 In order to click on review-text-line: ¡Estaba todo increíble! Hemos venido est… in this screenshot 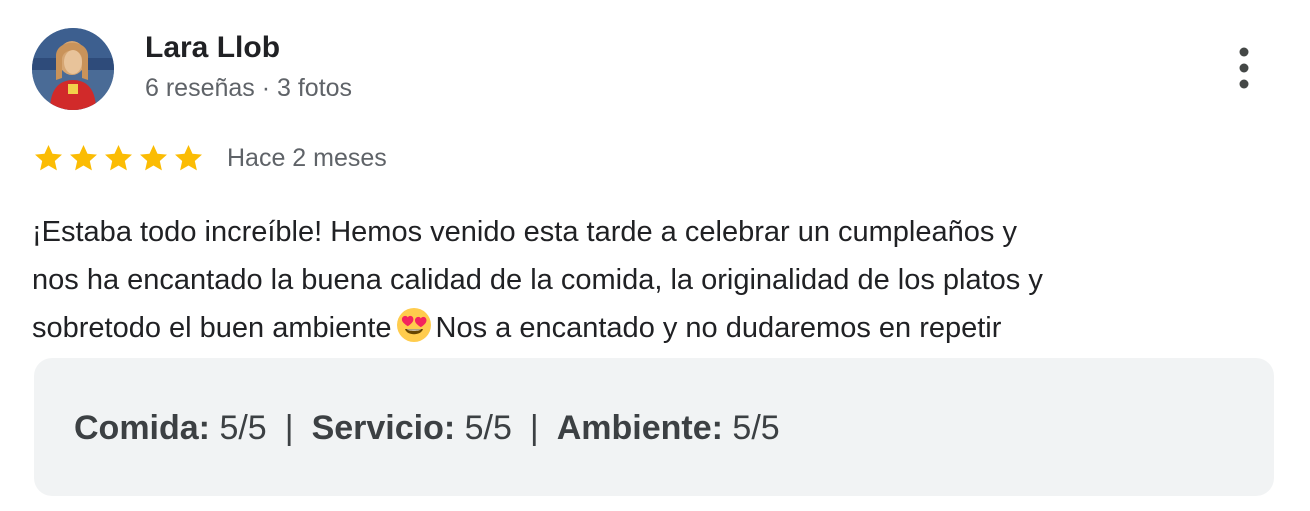, I will do `click(524, 232)`.